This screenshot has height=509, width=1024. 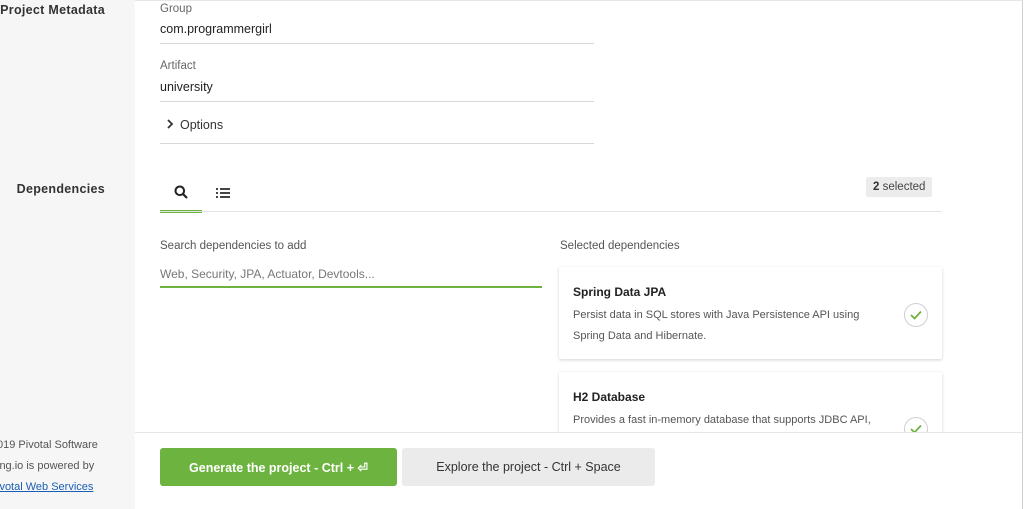 I want to click on footer-pivotal-link: ivotal Web Services, so click(x=46, y=487).